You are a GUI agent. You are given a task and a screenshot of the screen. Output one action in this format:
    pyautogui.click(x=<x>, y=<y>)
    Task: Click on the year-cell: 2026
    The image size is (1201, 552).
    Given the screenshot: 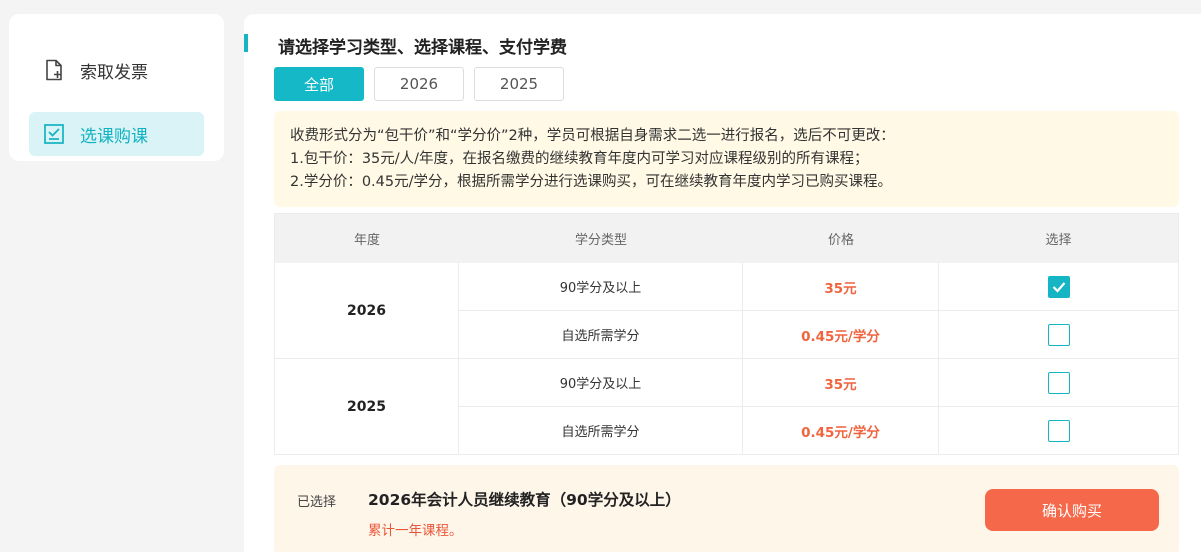 What is the action you would take?
    pyautogui.click(x=367, y=311)
    